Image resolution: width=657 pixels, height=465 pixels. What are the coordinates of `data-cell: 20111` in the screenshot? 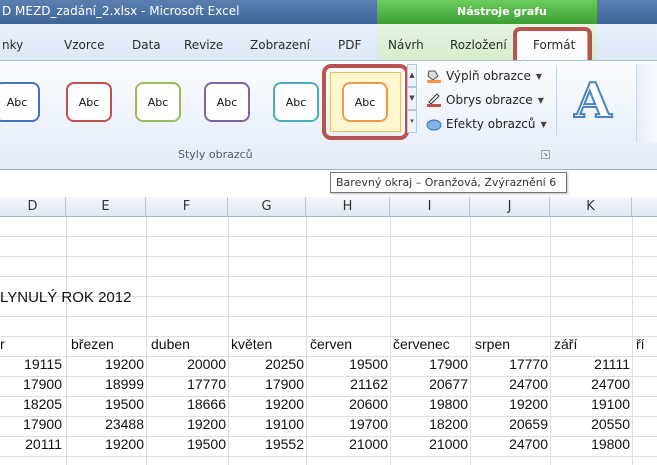 It's located at (31, 444).